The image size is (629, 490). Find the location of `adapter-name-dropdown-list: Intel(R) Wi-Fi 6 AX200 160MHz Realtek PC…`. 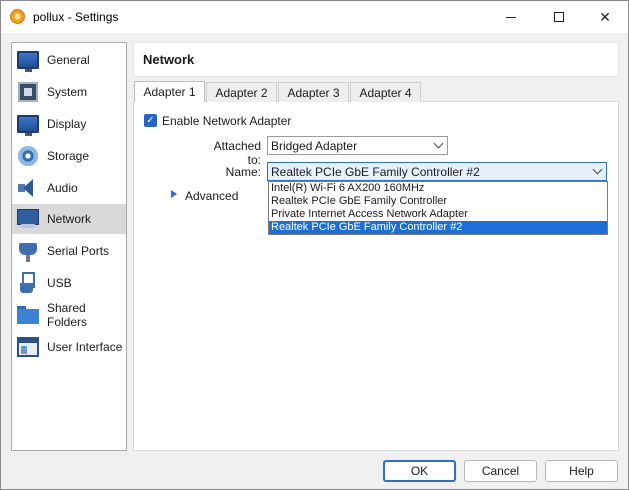

adapter-name-dropdown-list: Intel(R) Wi-Fi 6 AX200 160MHz Realtek PC… is located at coordinates (438, 208).